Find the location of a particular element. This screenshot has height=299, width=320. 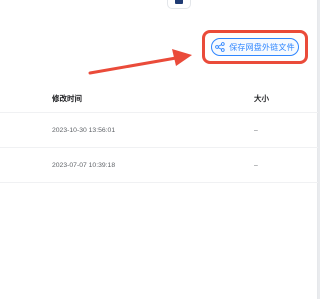

row-modified-time: 2023-07-07 10:39:18 is located at coordinates (84, 165).